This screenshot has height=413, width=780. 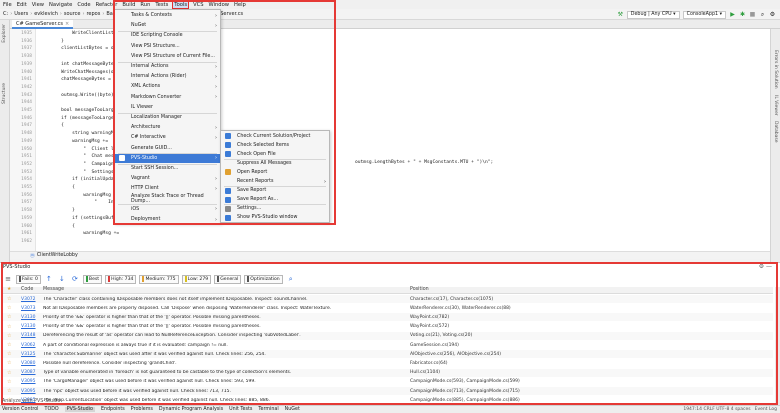 What do you see at coordinates (26, 134) in the screenshot?
I see `line-number: 1948` at bounding box center [26, 134].